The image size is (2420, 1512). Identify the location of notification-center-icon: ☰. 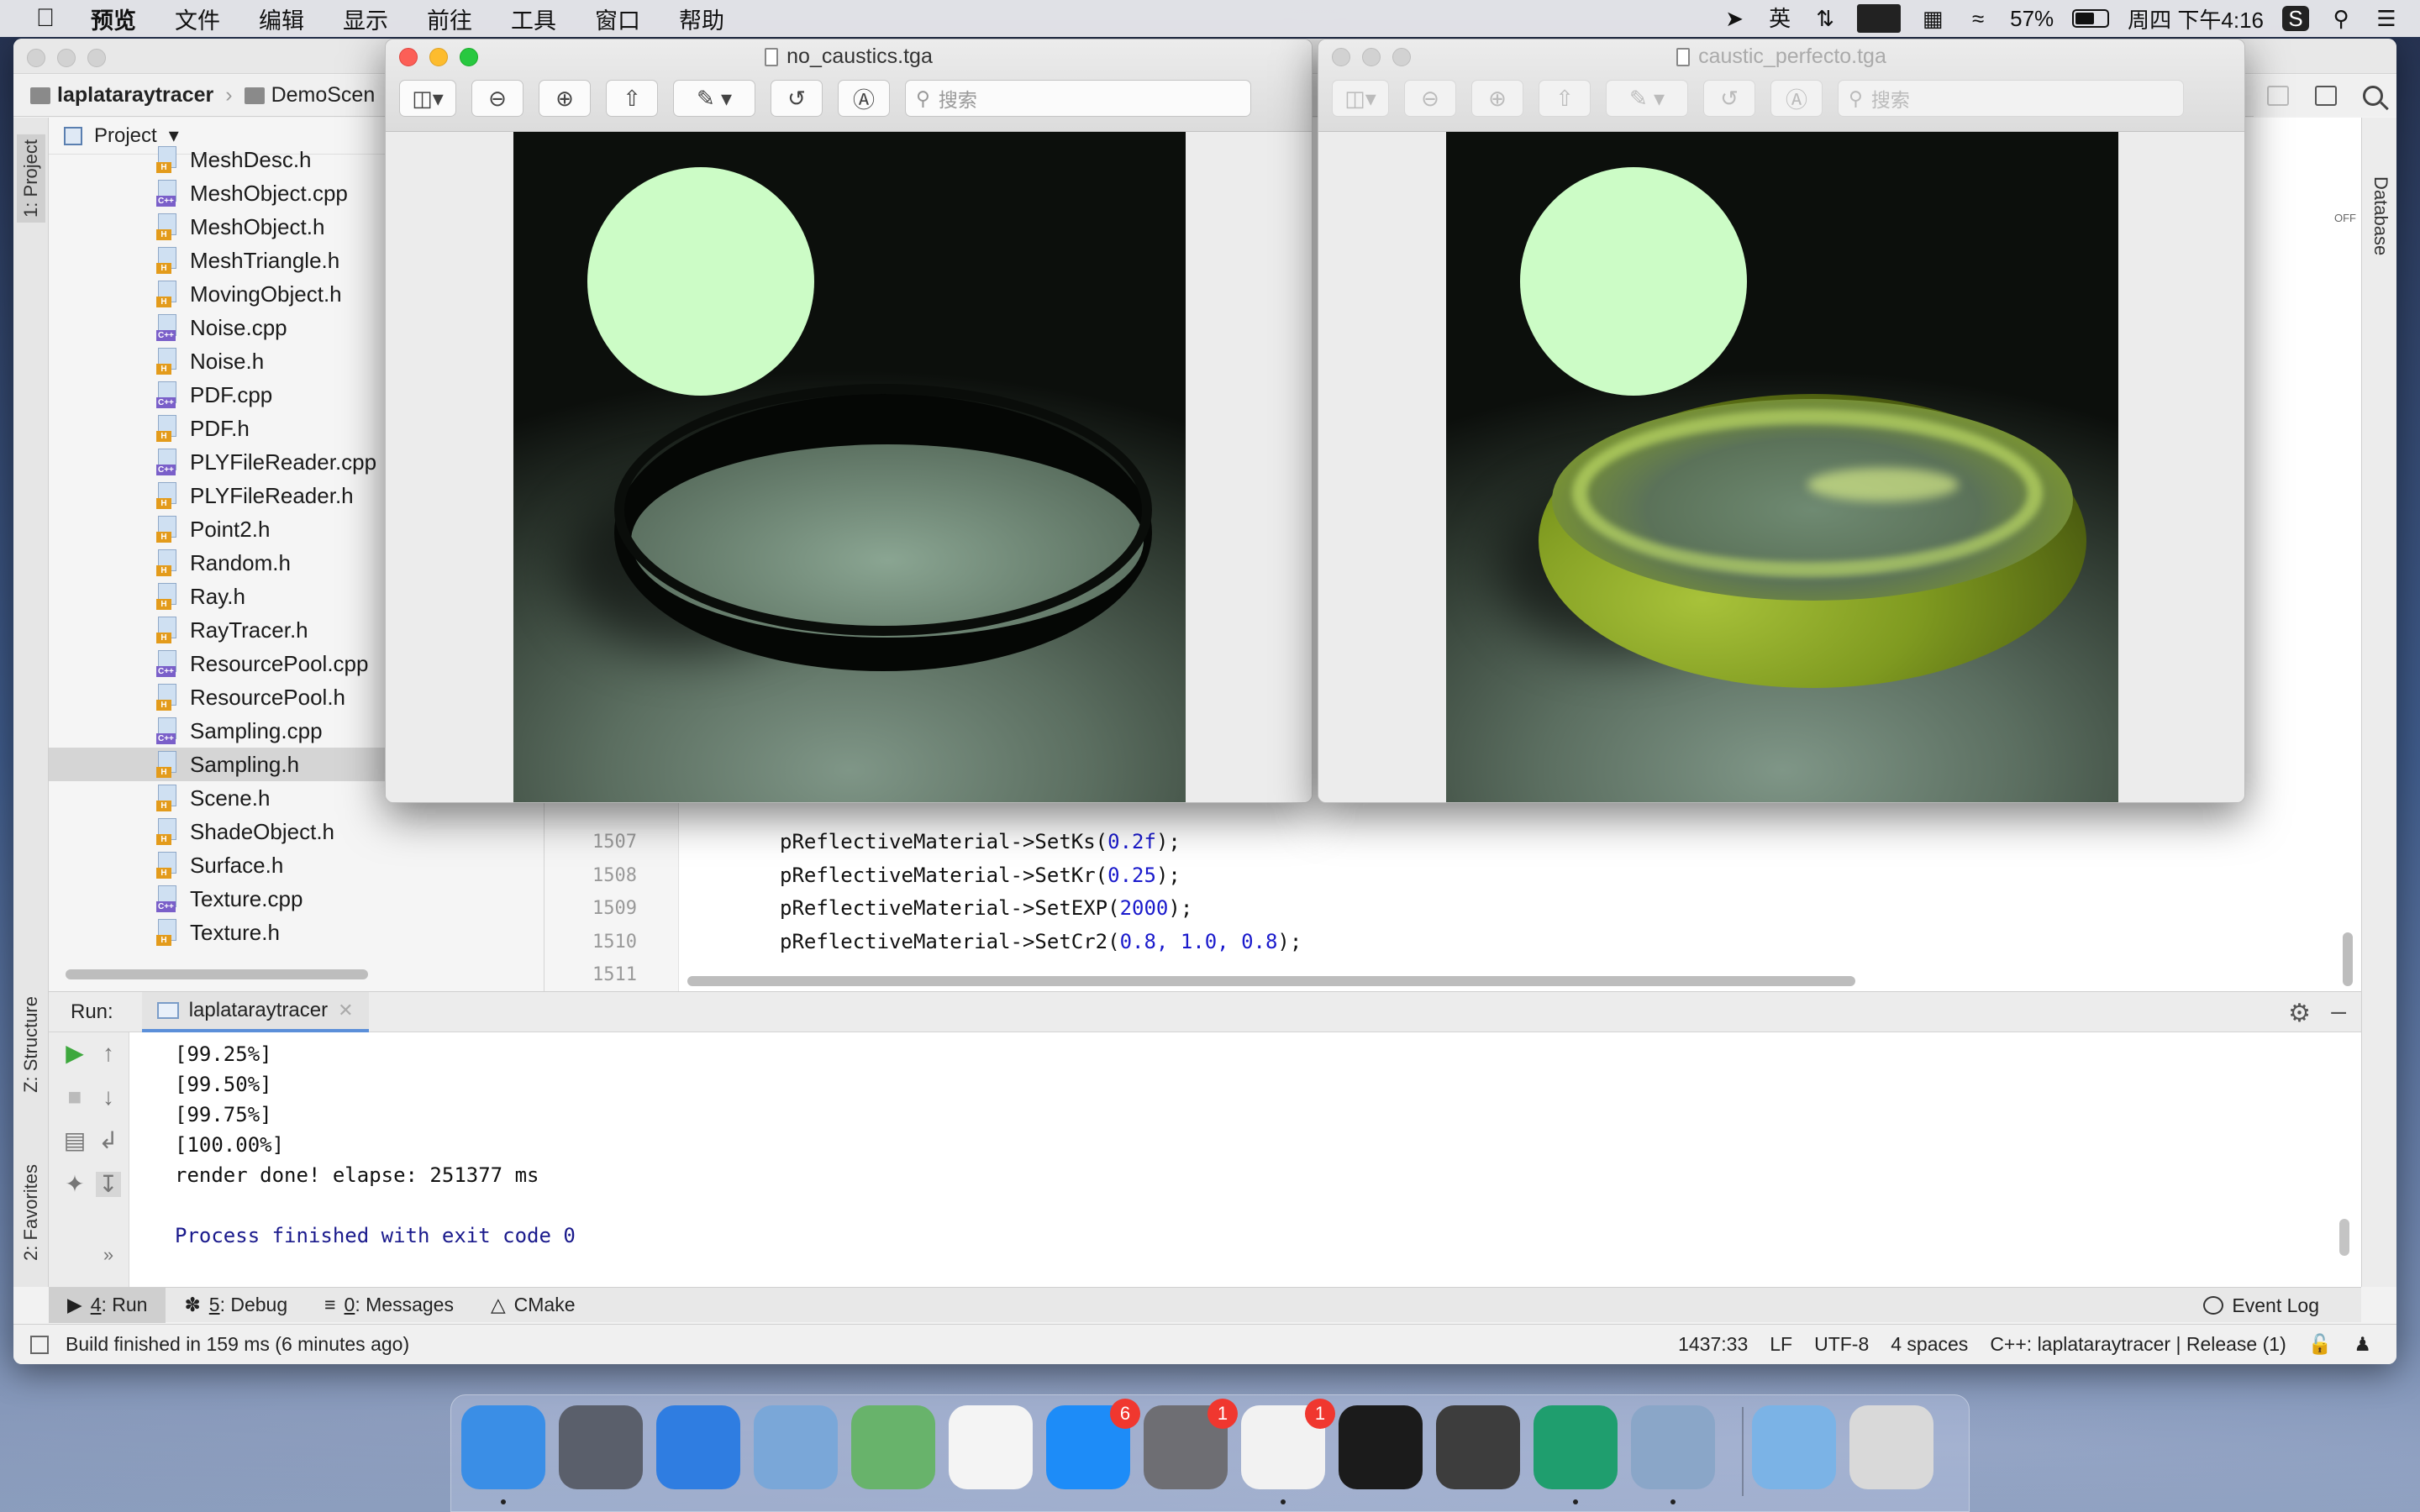
(2387, 18).